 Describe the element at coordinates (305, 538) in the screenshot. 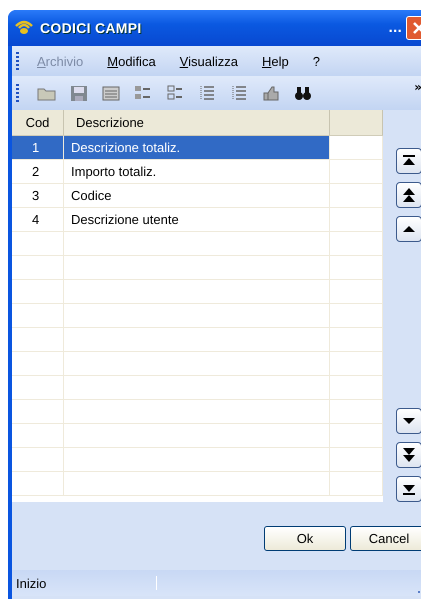

I see `ok-button: Ok` at that location.